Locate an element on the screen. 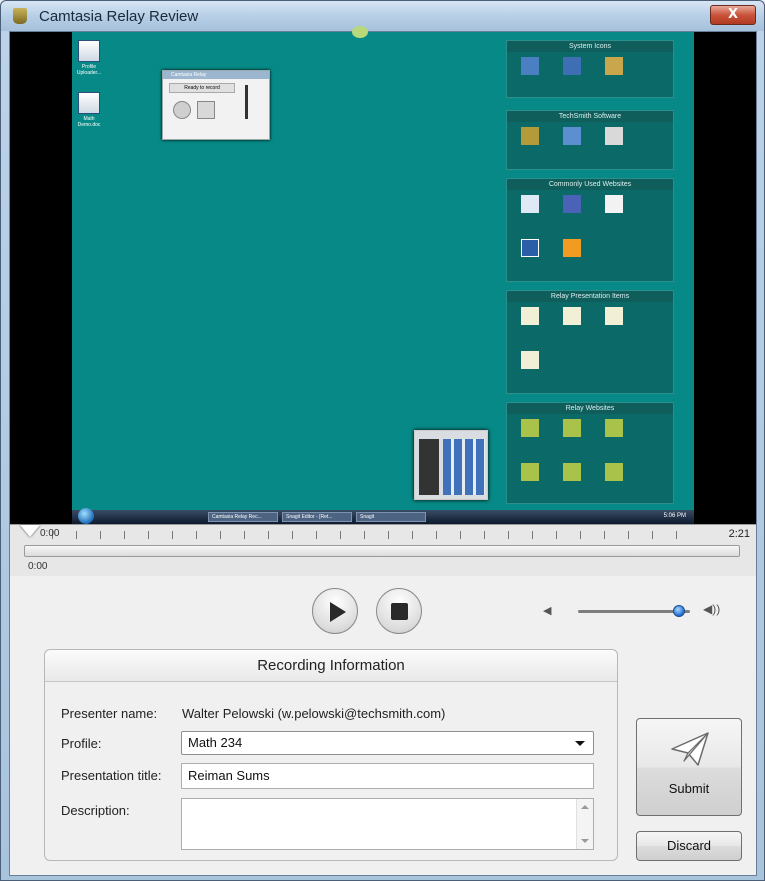 This screenshot has height=881, width=765. panel-title: TechSmith Software is located at coordinates (590, 116).